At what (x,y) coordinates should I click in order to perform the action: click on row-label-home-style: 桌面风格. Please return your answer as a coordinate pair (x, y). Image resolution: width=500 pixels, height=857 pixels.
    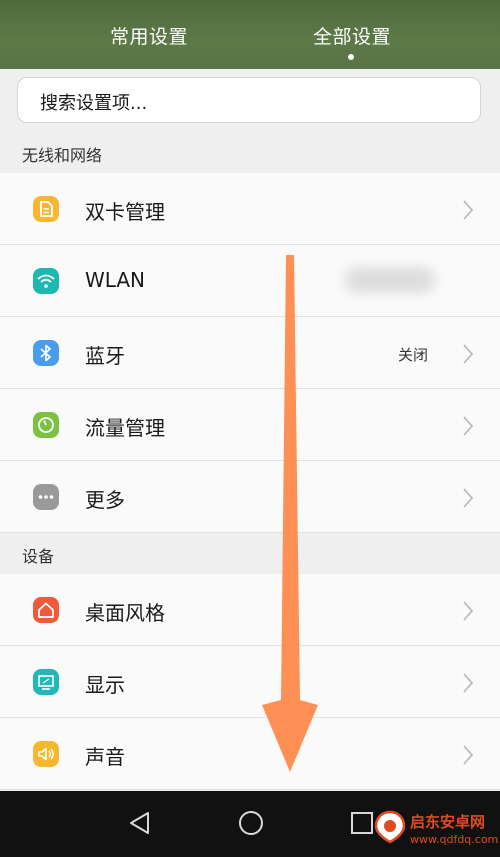
    Looking at the image, I should click on (125, 613).